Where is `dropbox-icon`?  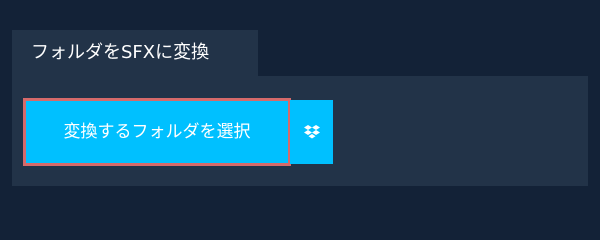
dropbox-icon is located at coordinates (312, 132).